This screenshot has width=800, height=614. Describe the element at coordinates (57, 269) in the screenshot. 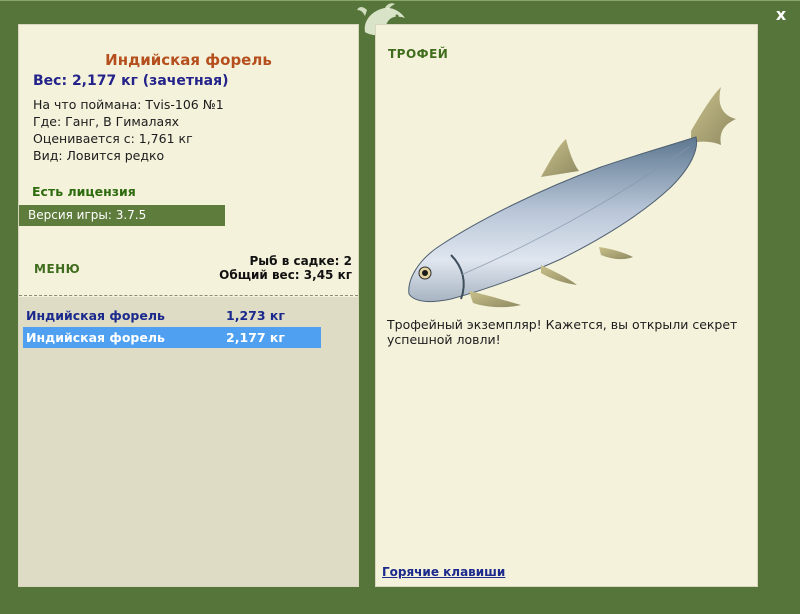

I see `menu-button: Меню` at that location.